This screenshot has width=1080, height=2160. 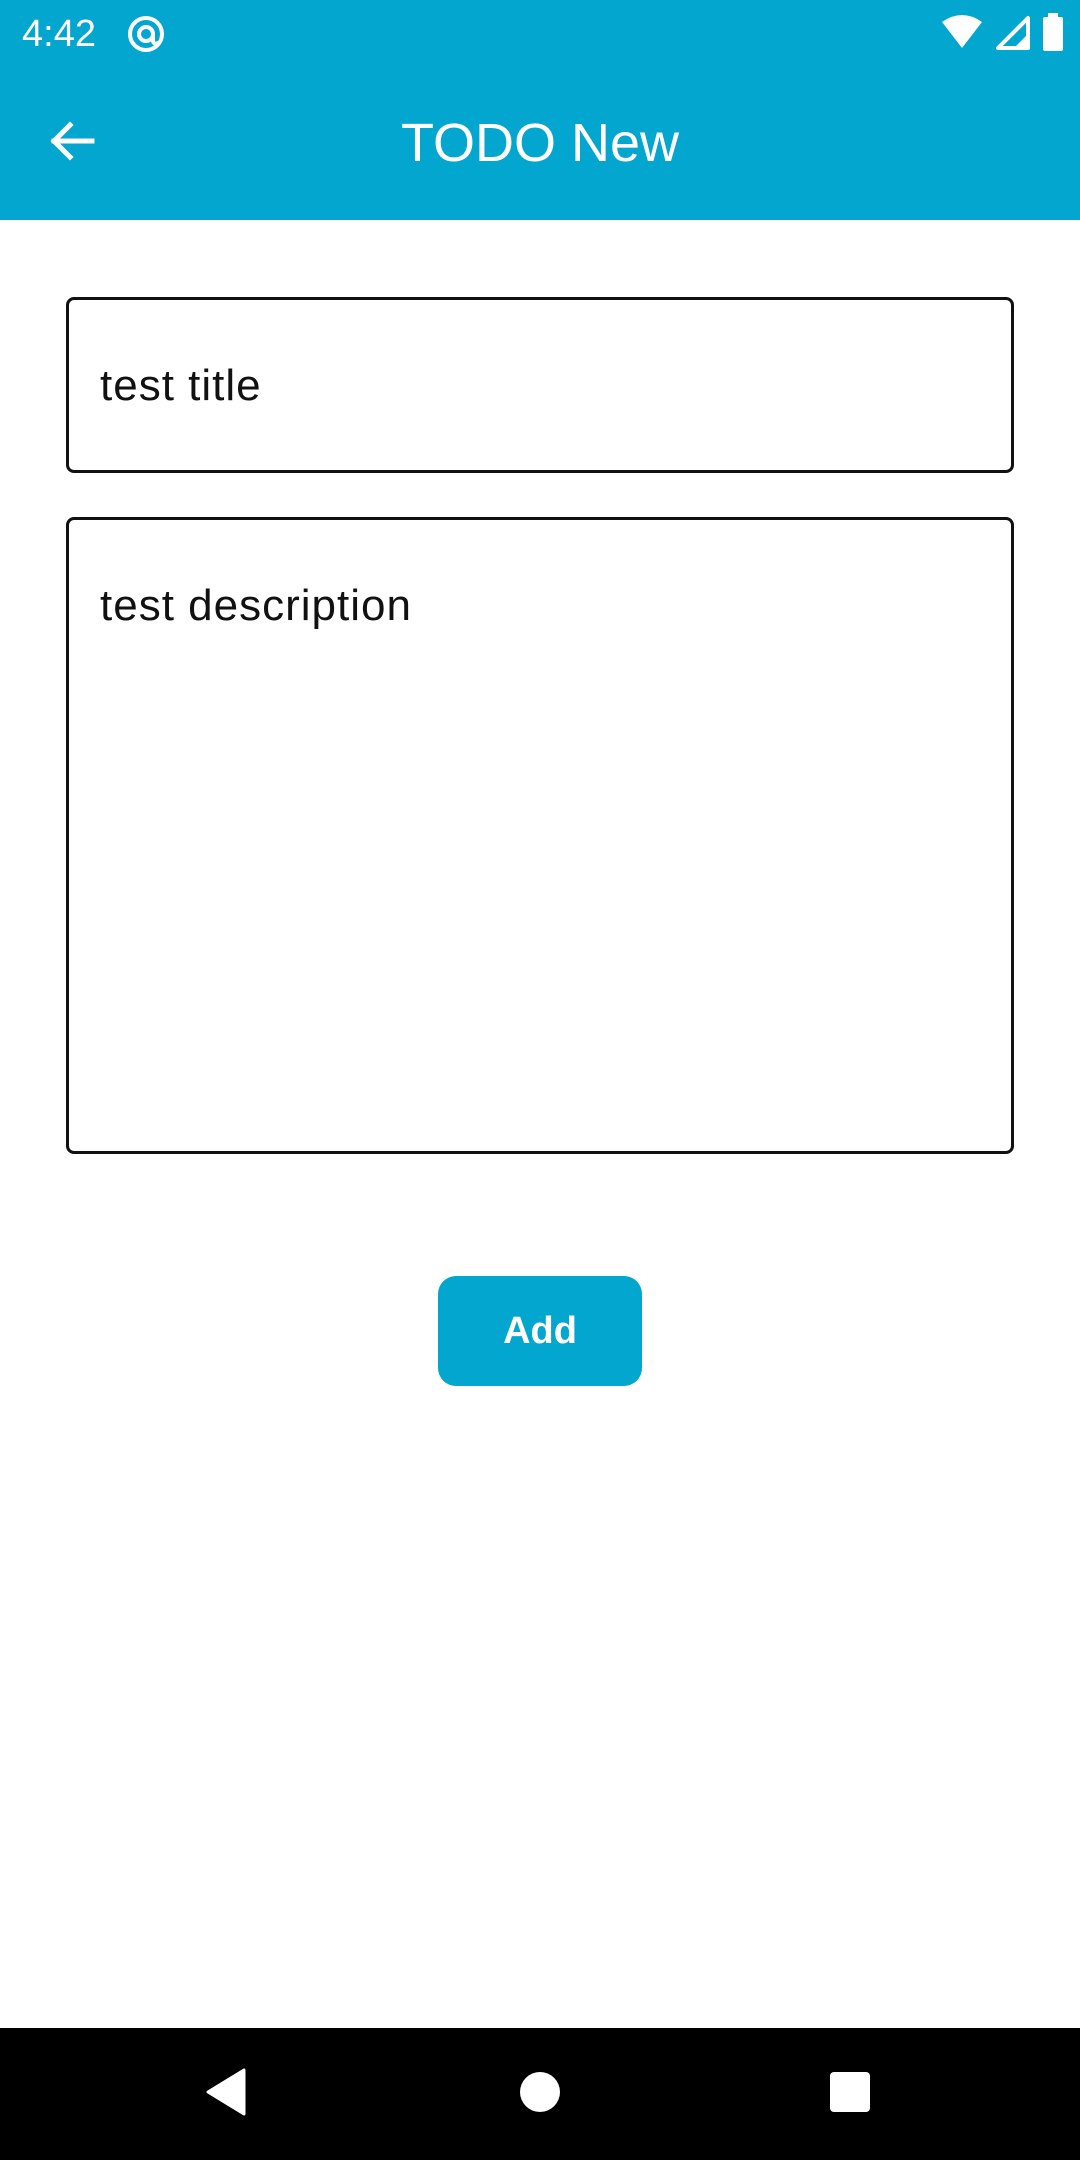 What do you see at coordinates (181, 385) in the screenshot?
I see `title-input-value: test title` at bounding box center [181, 385].